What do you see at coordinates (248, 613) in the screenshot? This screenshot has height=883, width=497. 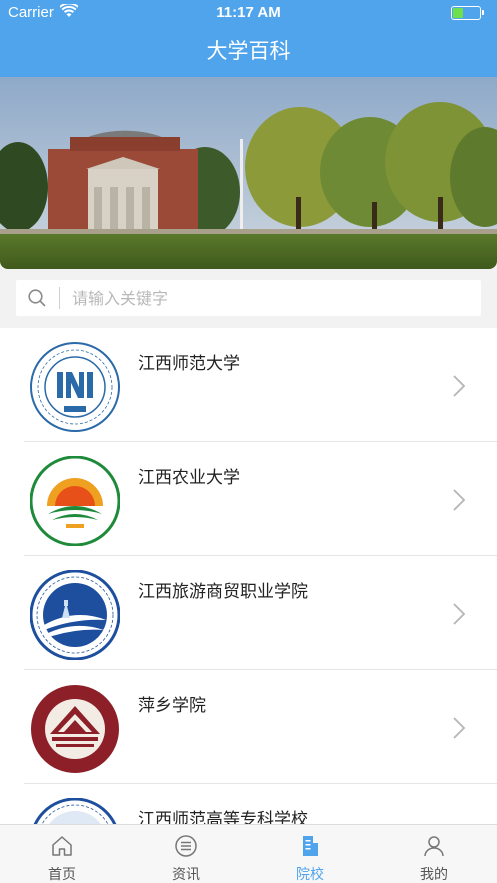 I see `list-item: 江西旅游商贸职业学院` at bounding box center [248, 613].